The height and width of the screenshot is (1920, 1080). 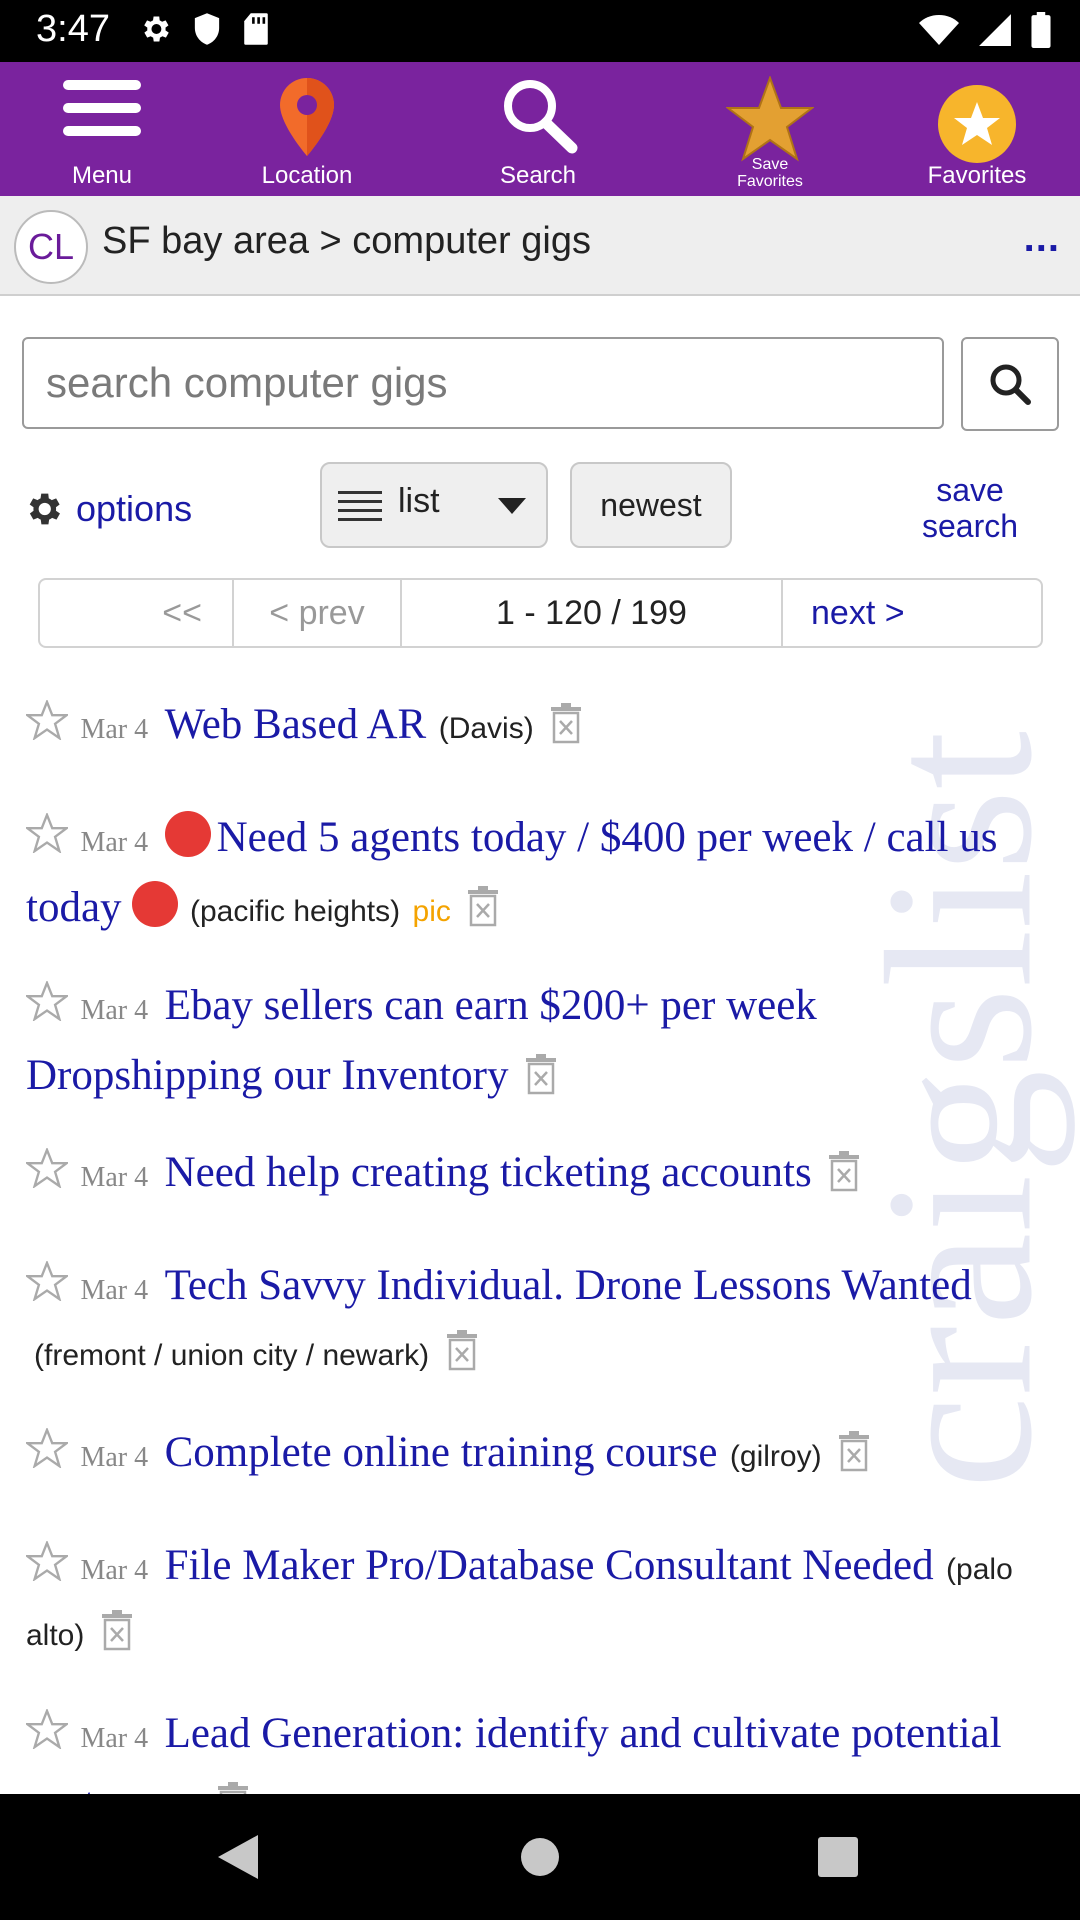 What do you see at coordinates (307, 175) in the screenshot?
I see `location-label: Location` at bounding box center [307, 175].